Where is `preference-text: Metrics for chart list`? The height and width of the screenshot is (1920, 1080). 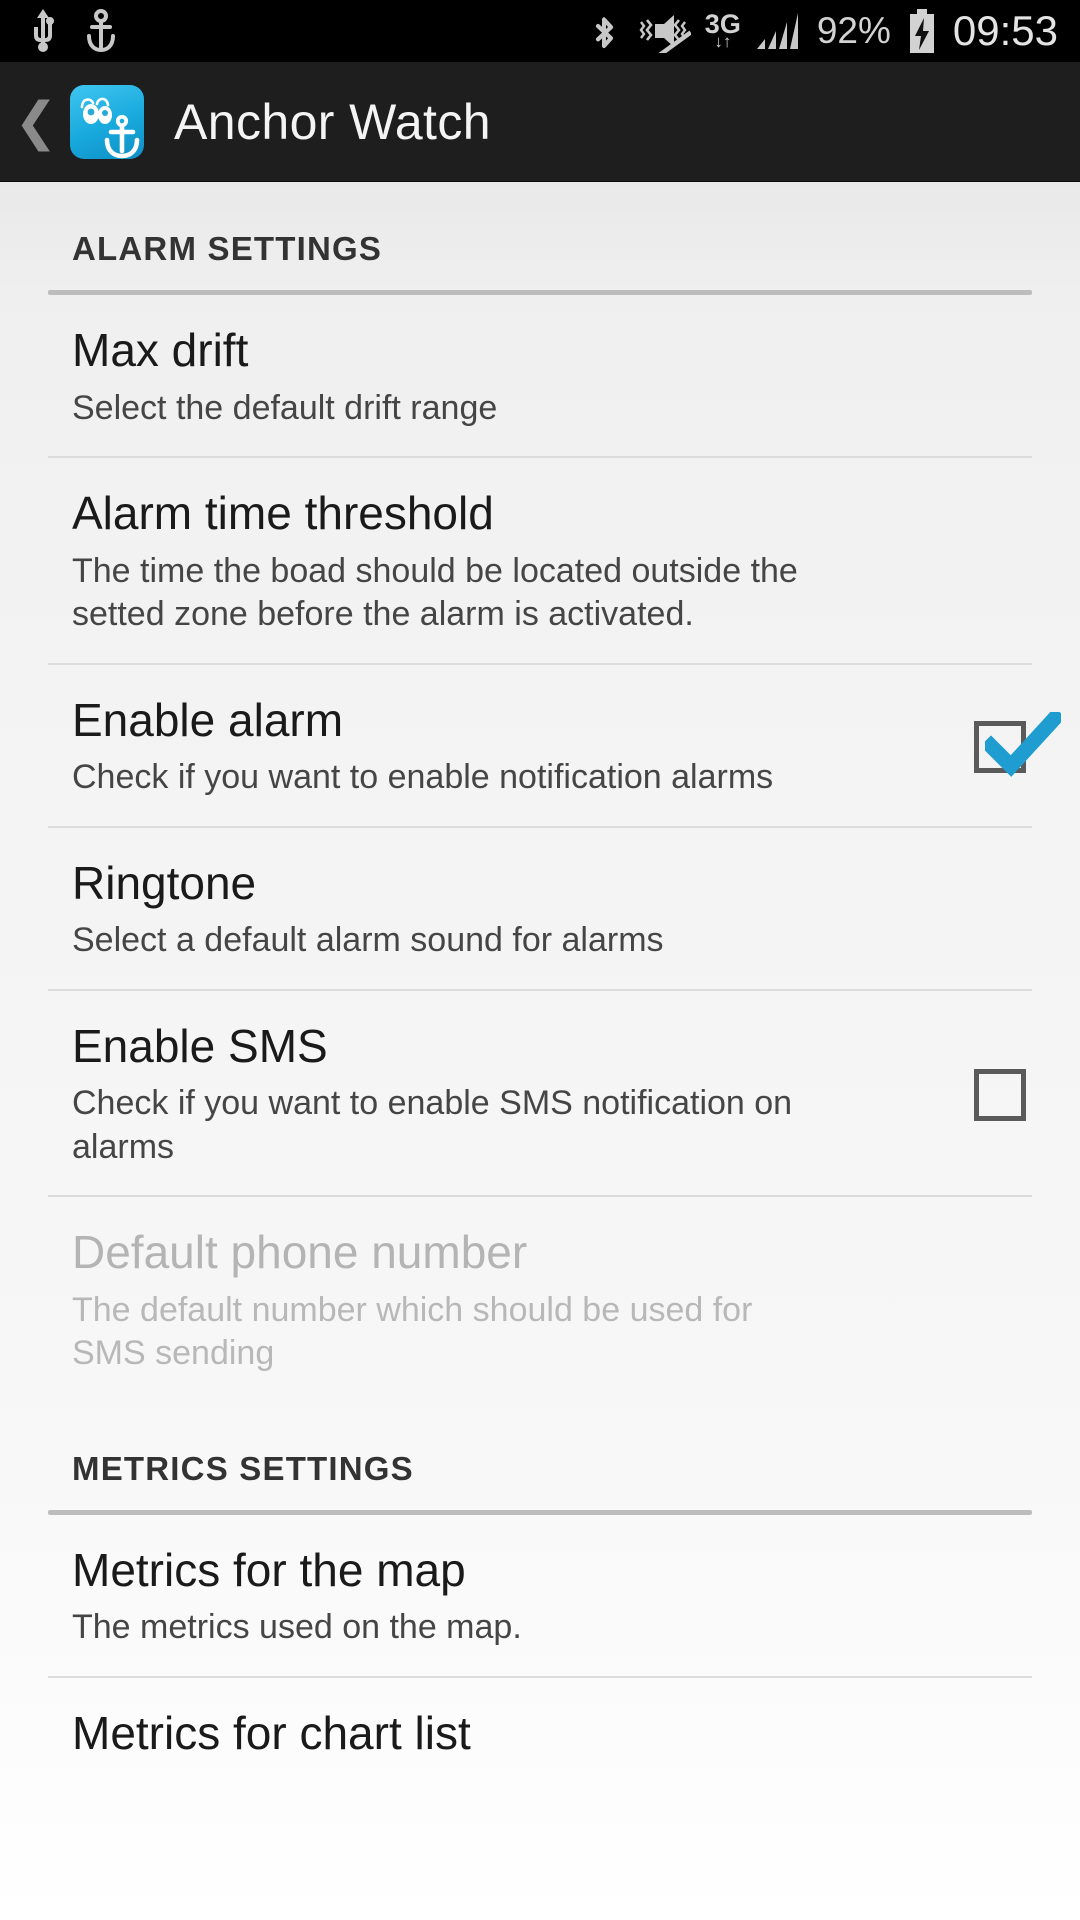
preference-text: Metrics for chart list is located at coordinates (576, 1733).